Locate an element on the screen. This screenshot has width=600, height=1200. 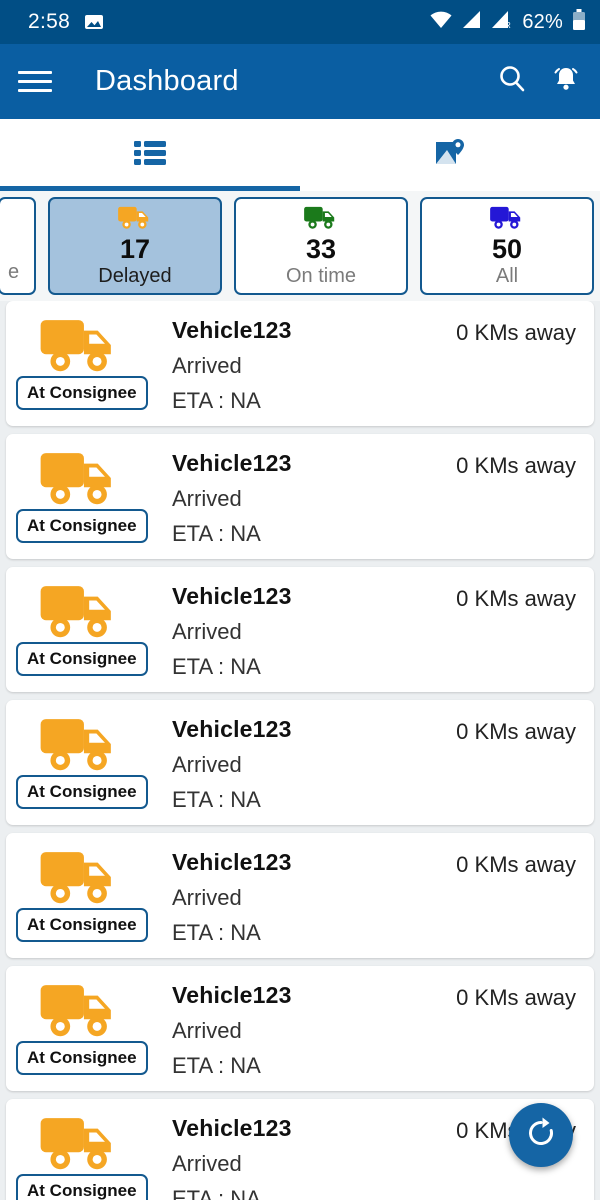
filter-chip-label: All is located at coordinates (507, 276).